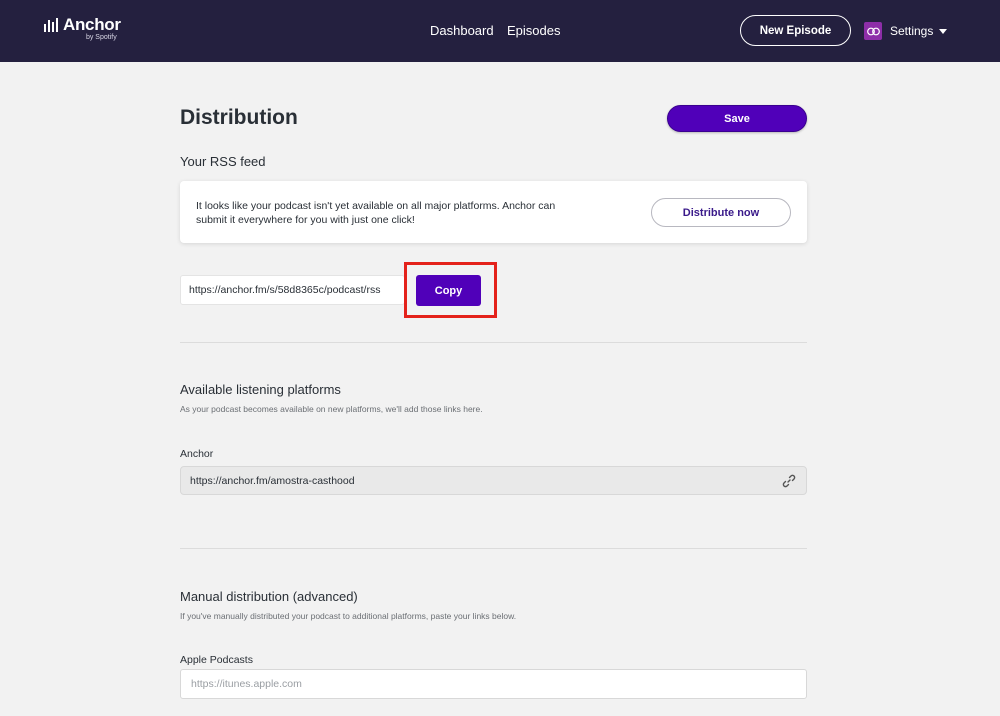 The image size is (1000, 716). Describe the element at coordinates (493, 480) in the screenshot. I see `platform-link-anchor: https://anchor.fm/amostra-casthood` at that location.